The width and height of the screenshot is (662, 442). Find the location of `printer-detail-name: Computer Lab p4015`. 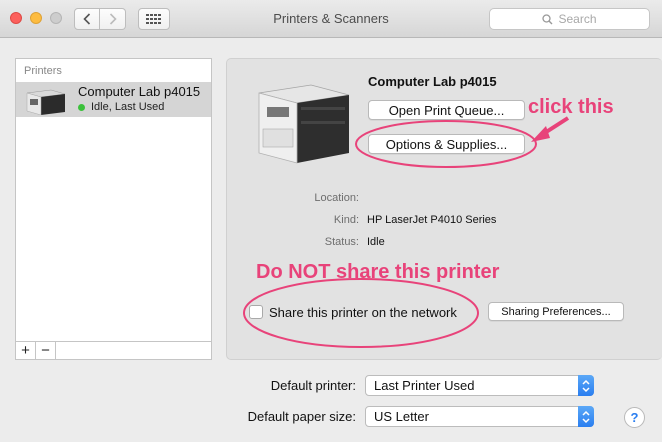

printer-detail-name: Computer Lab p4015 is located at coordinates (432, 81).